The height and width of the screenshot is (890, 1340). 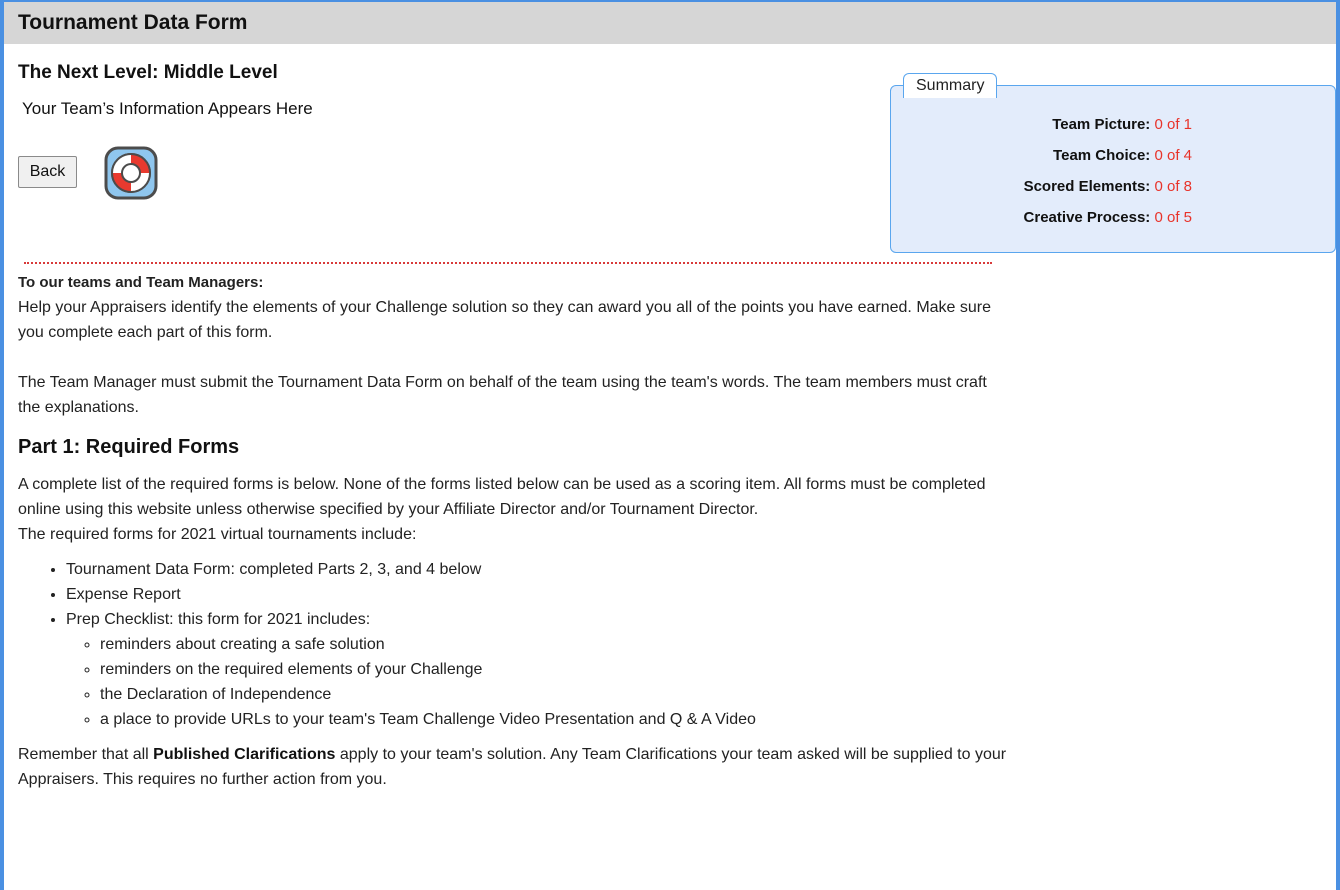 I want to click on list-item: Expense Report, so click(x=537, y=594).